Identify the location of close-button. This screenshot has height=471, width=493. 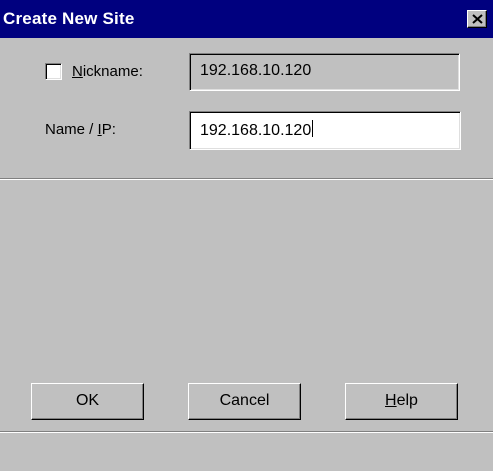
(477, 19).